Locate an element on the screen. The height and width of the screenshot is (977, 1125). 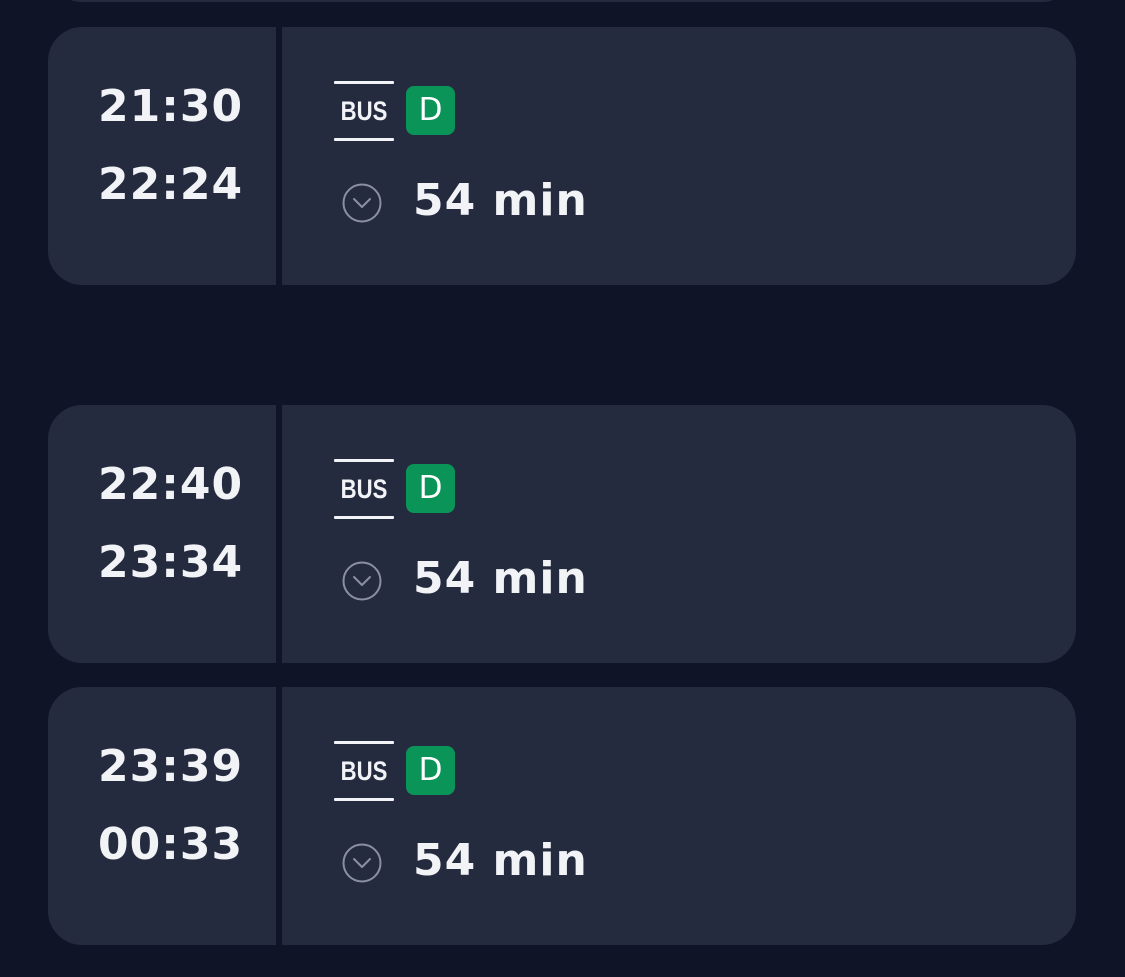
departure-time: 23:39 is located at coordinates (171, 766).